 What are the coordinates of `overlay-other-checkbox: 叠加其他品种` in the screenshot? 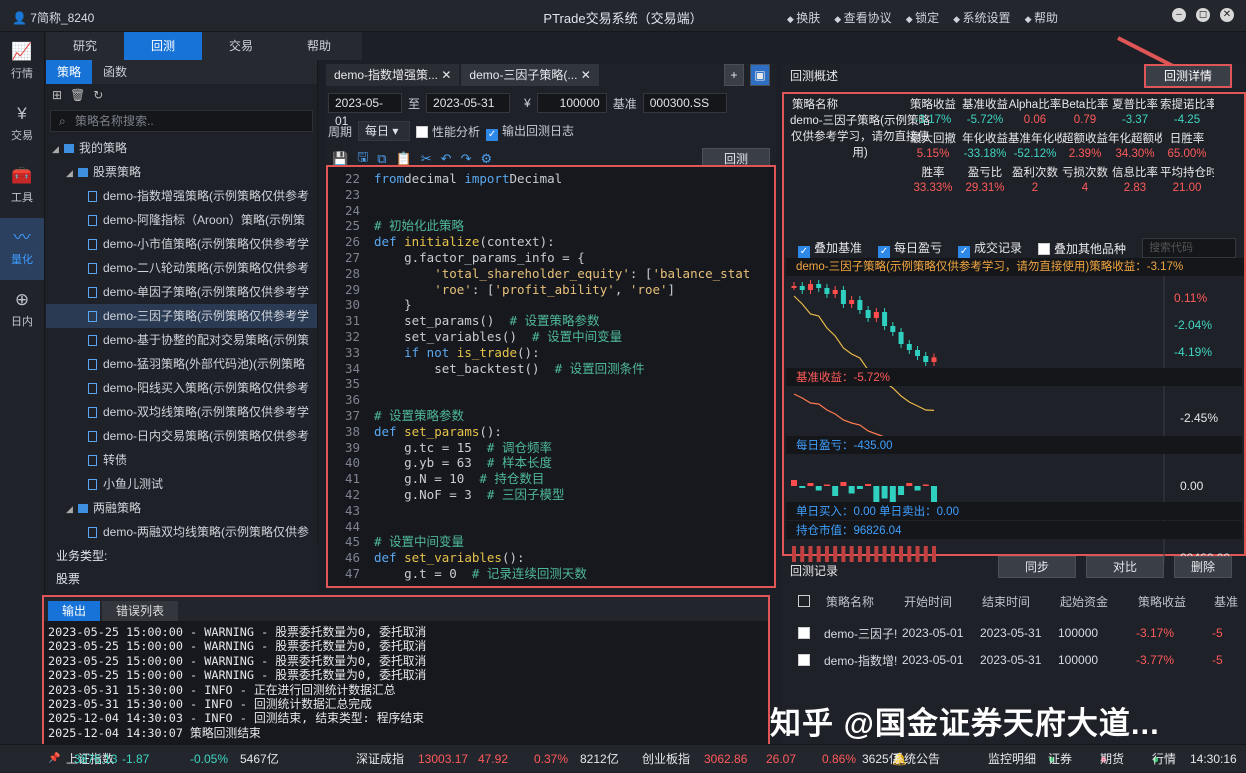 It's located at (1082, 248).